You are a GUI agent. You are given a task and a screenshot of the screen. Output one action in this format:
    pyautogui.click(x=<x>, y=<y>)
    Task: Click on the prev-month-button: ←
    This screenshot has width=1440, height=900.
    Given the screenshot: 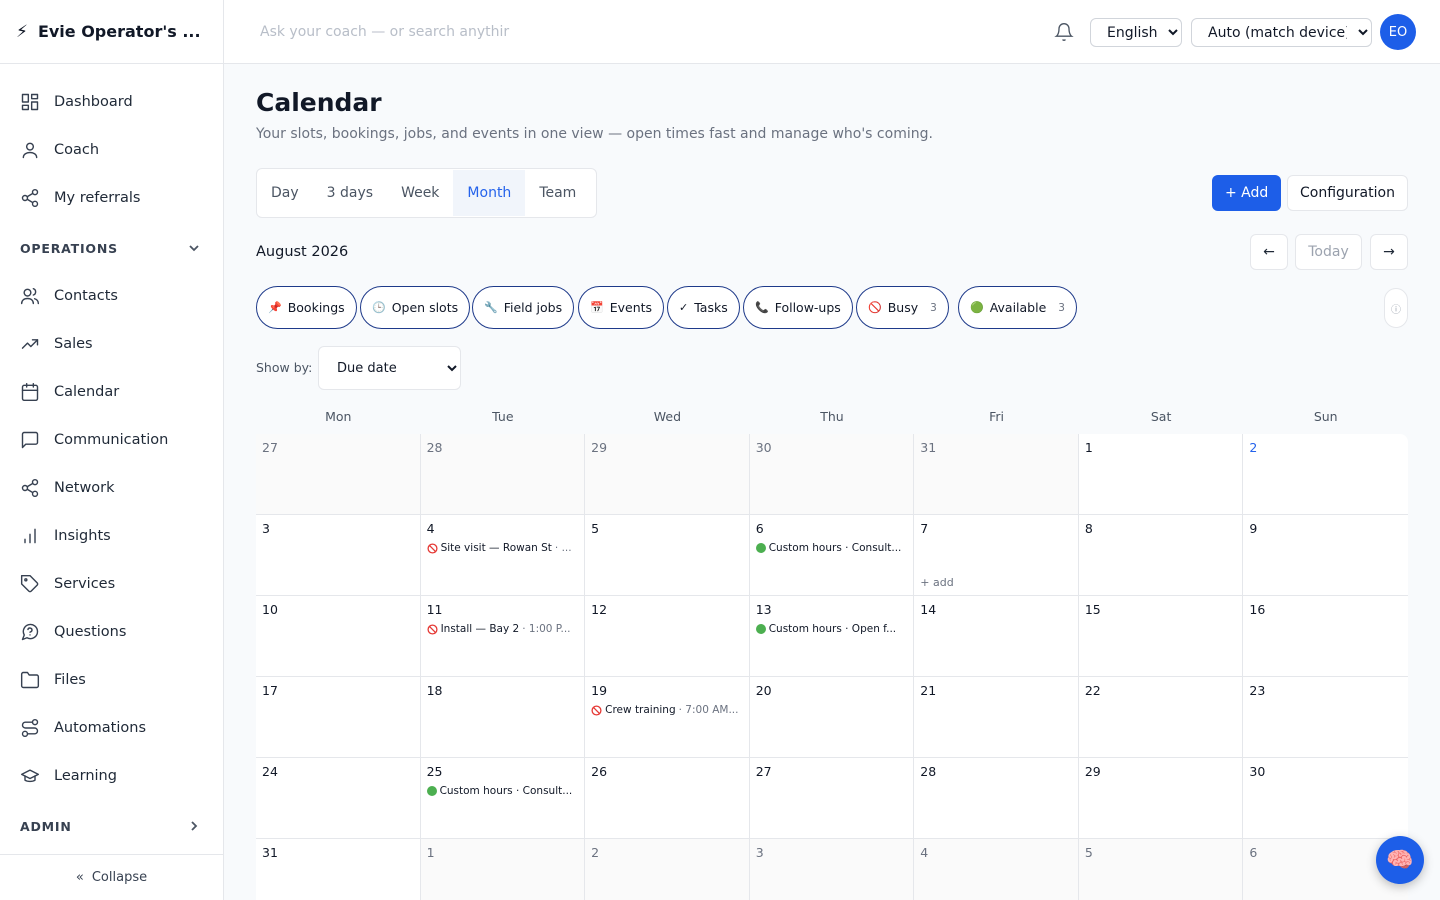 What is the action you would take?
    pyautogui.click(x=1269, y=252)
    